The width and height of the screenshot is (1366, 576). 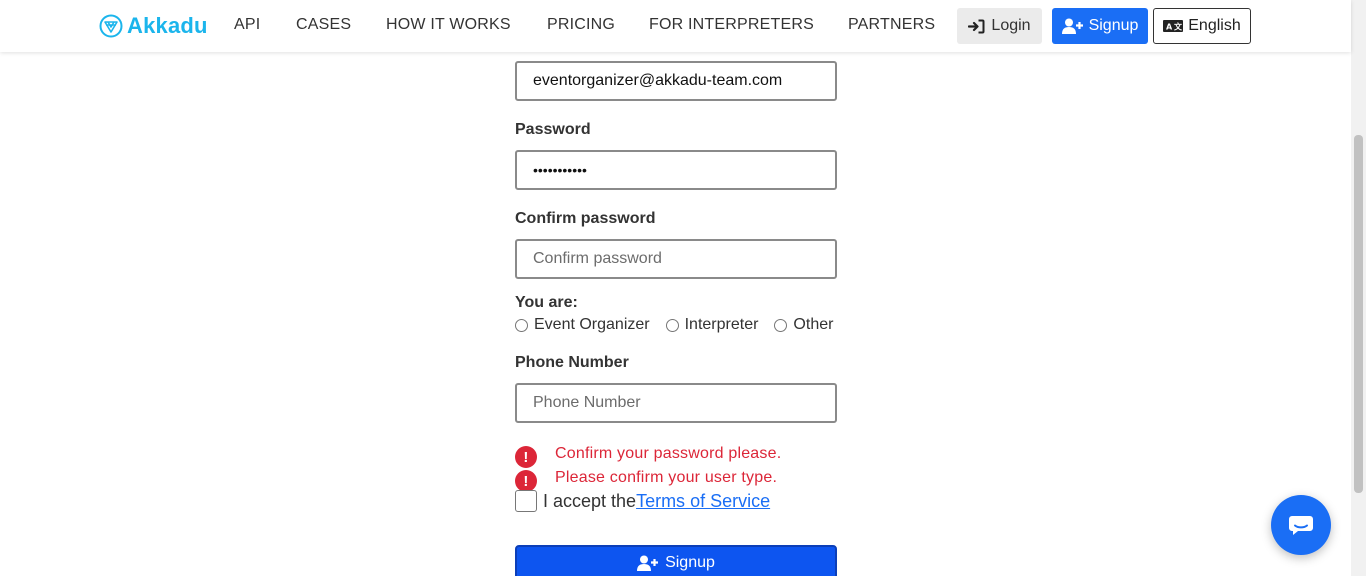 What do you see at coordinates (672, 325) in the screenshot?
I see `radio-interpreter-input` at bounding box center [672, 325].